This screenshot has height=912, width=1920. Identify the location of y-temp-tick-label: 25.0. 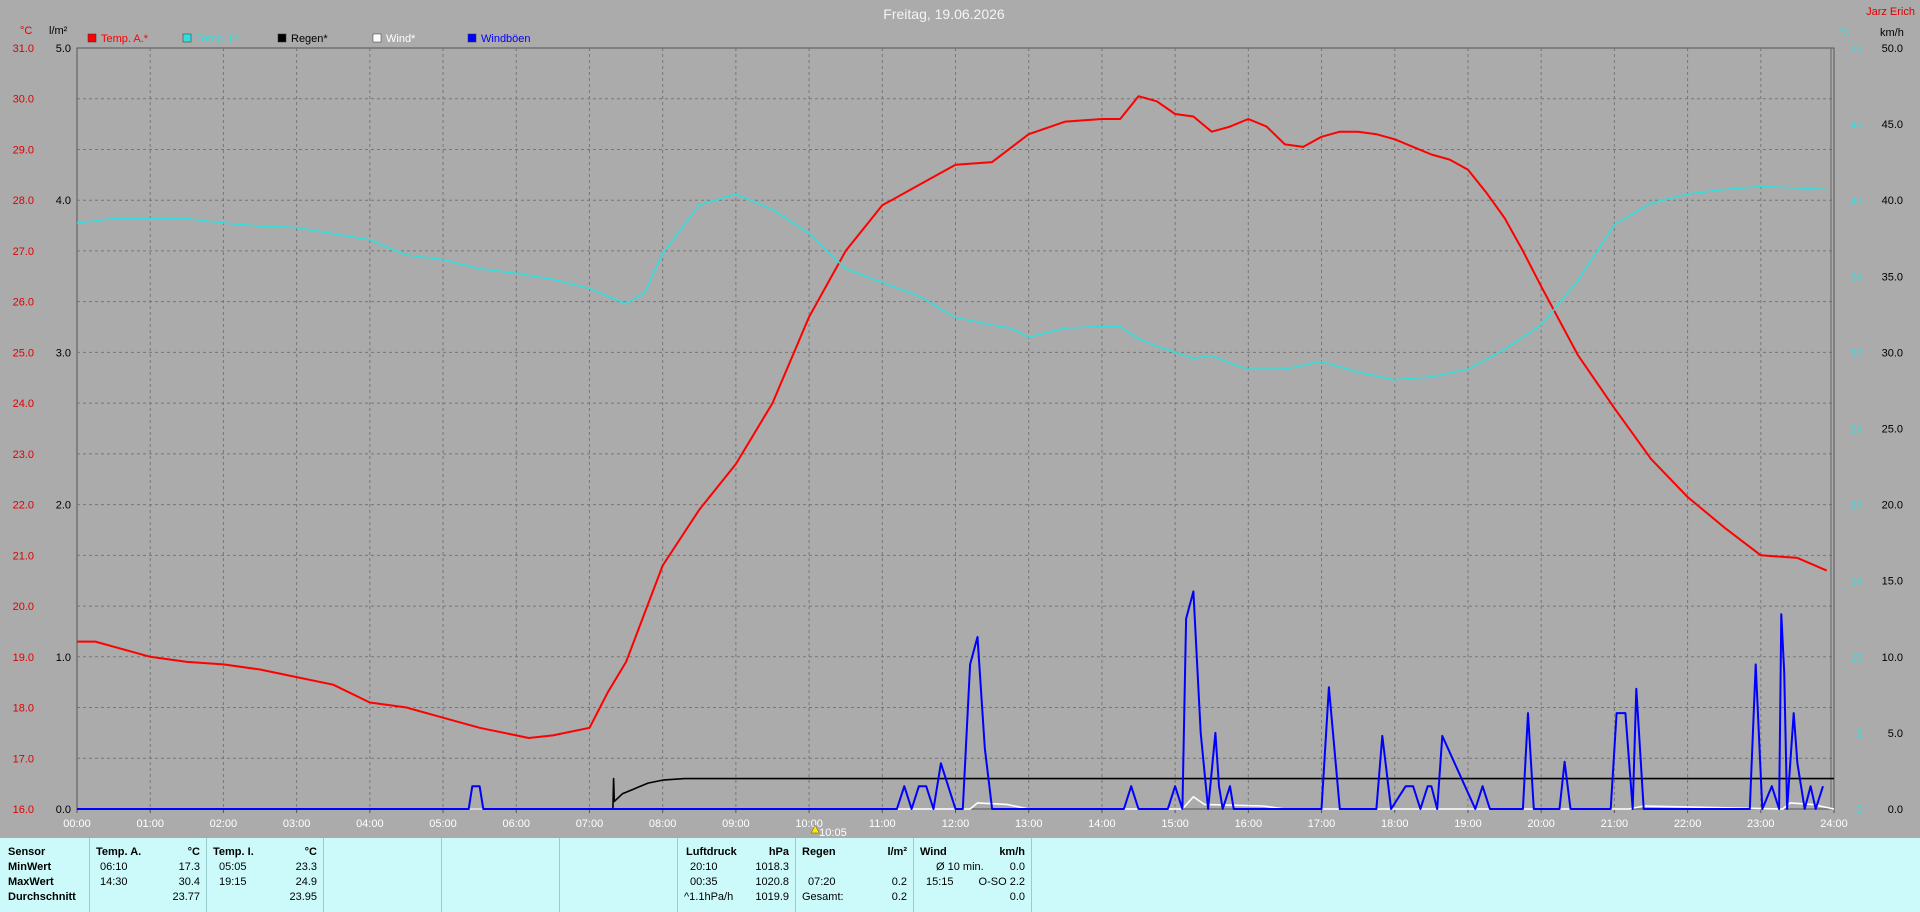
(23, 353).